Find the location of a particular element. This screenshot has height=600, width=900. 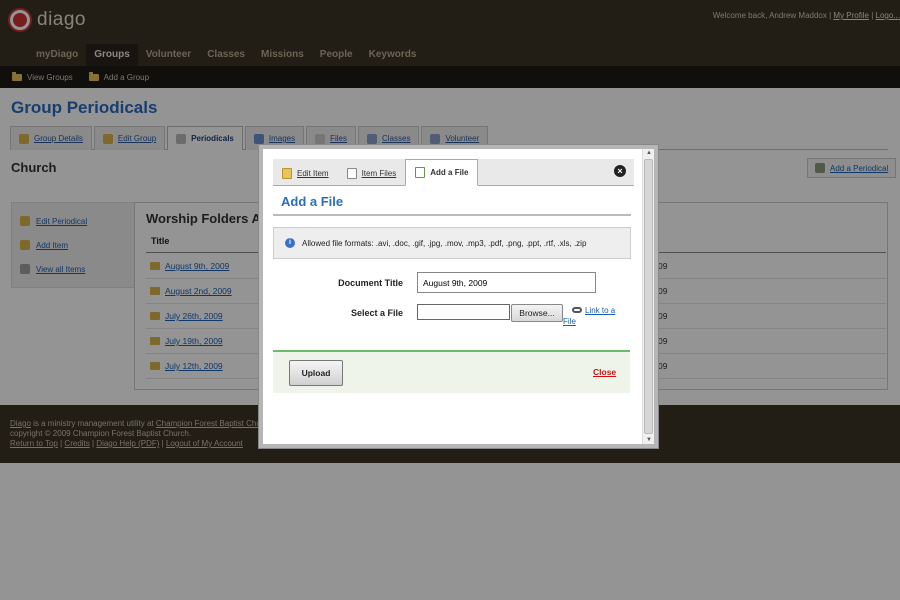

scroll-down-icon: ▼ is located at coordinates (649, 440).